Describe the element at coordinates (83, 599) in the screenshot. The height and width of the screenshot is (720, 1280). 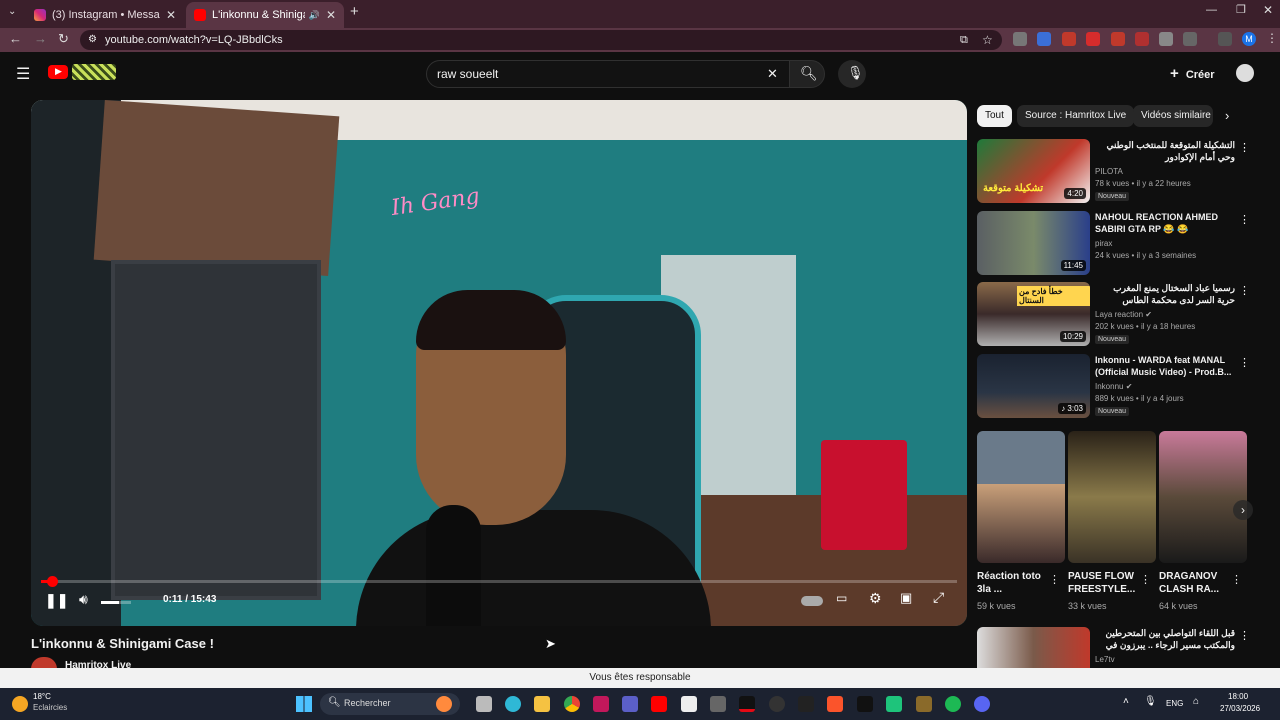
I see `volume-icon: 🔊︎` at that location.